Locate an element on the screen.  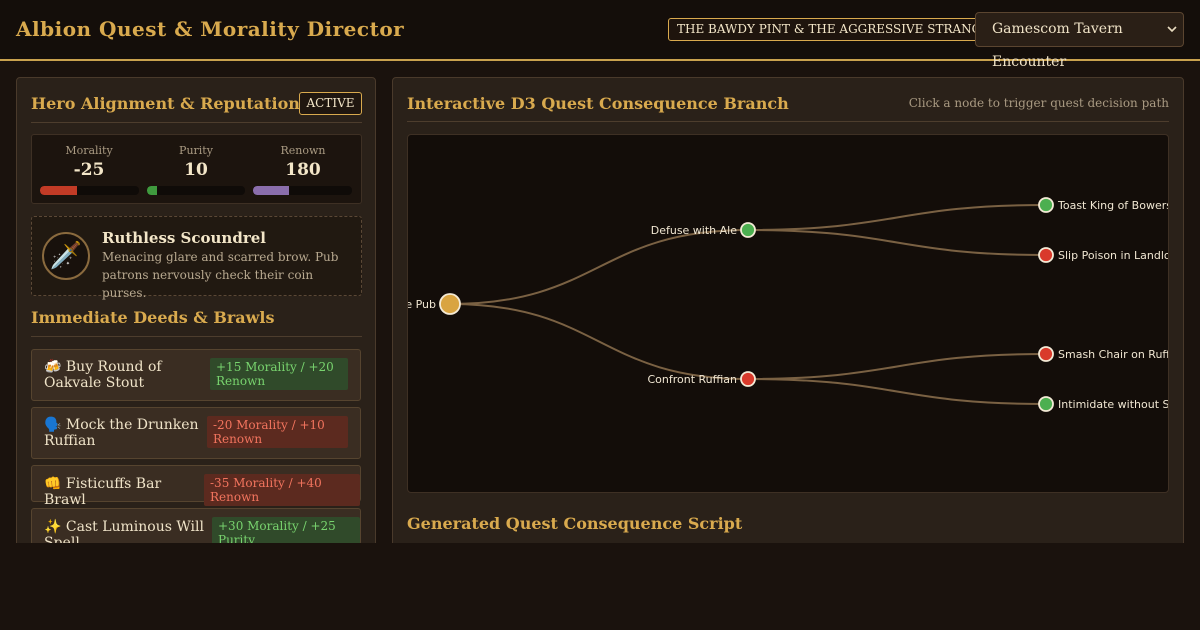
hero-alignment-heading: Hero Alignment & Reputation is located at coordinates (165, 103).